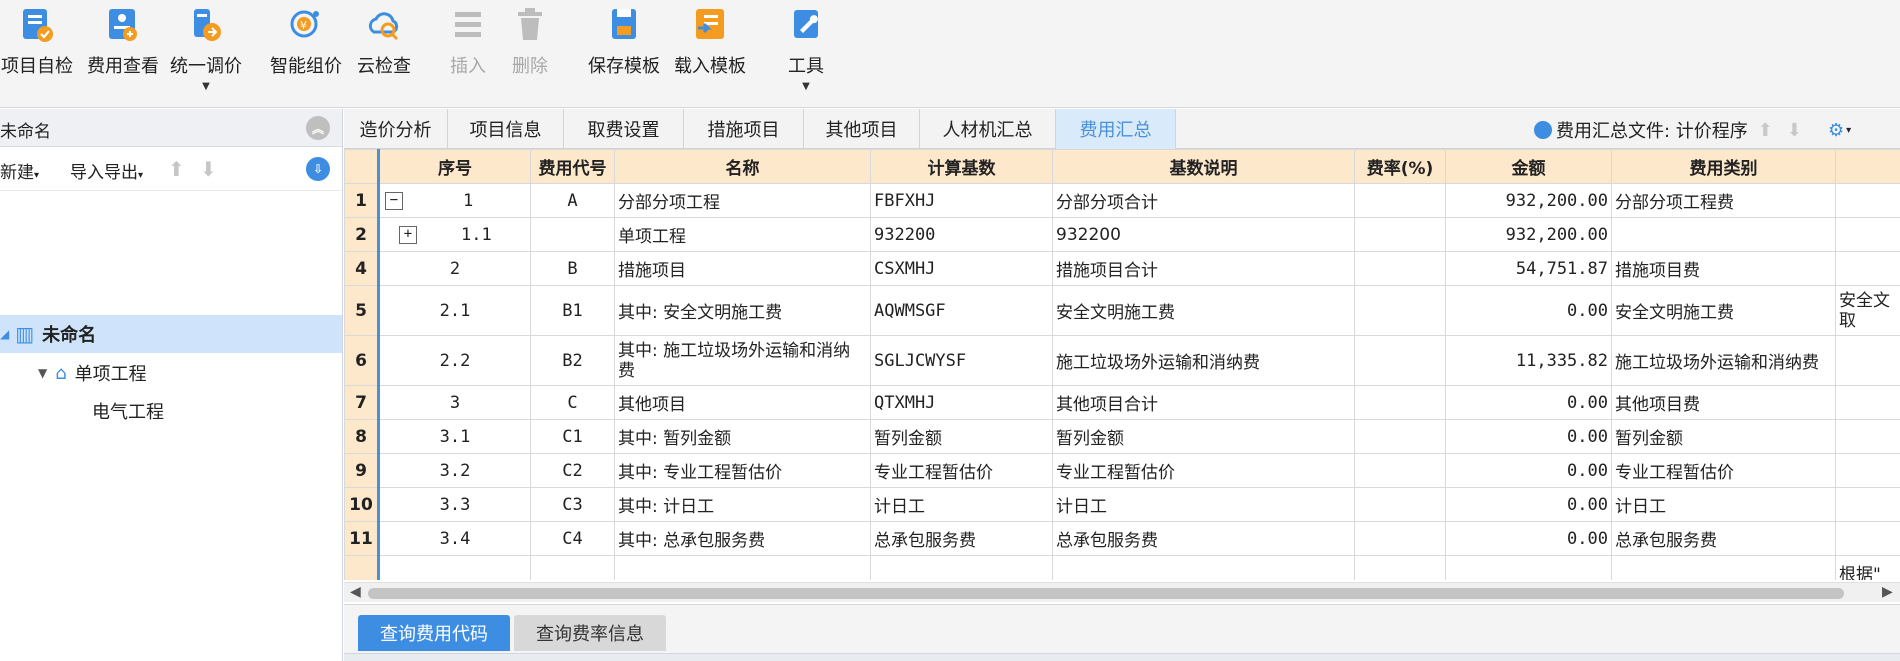 Image resolution: width=1900 pixels, height=661 pixels. Describe the element at coordinates (1723, 200) in the screenshot. I see `cell-category: 分部分项工程费` at that location.